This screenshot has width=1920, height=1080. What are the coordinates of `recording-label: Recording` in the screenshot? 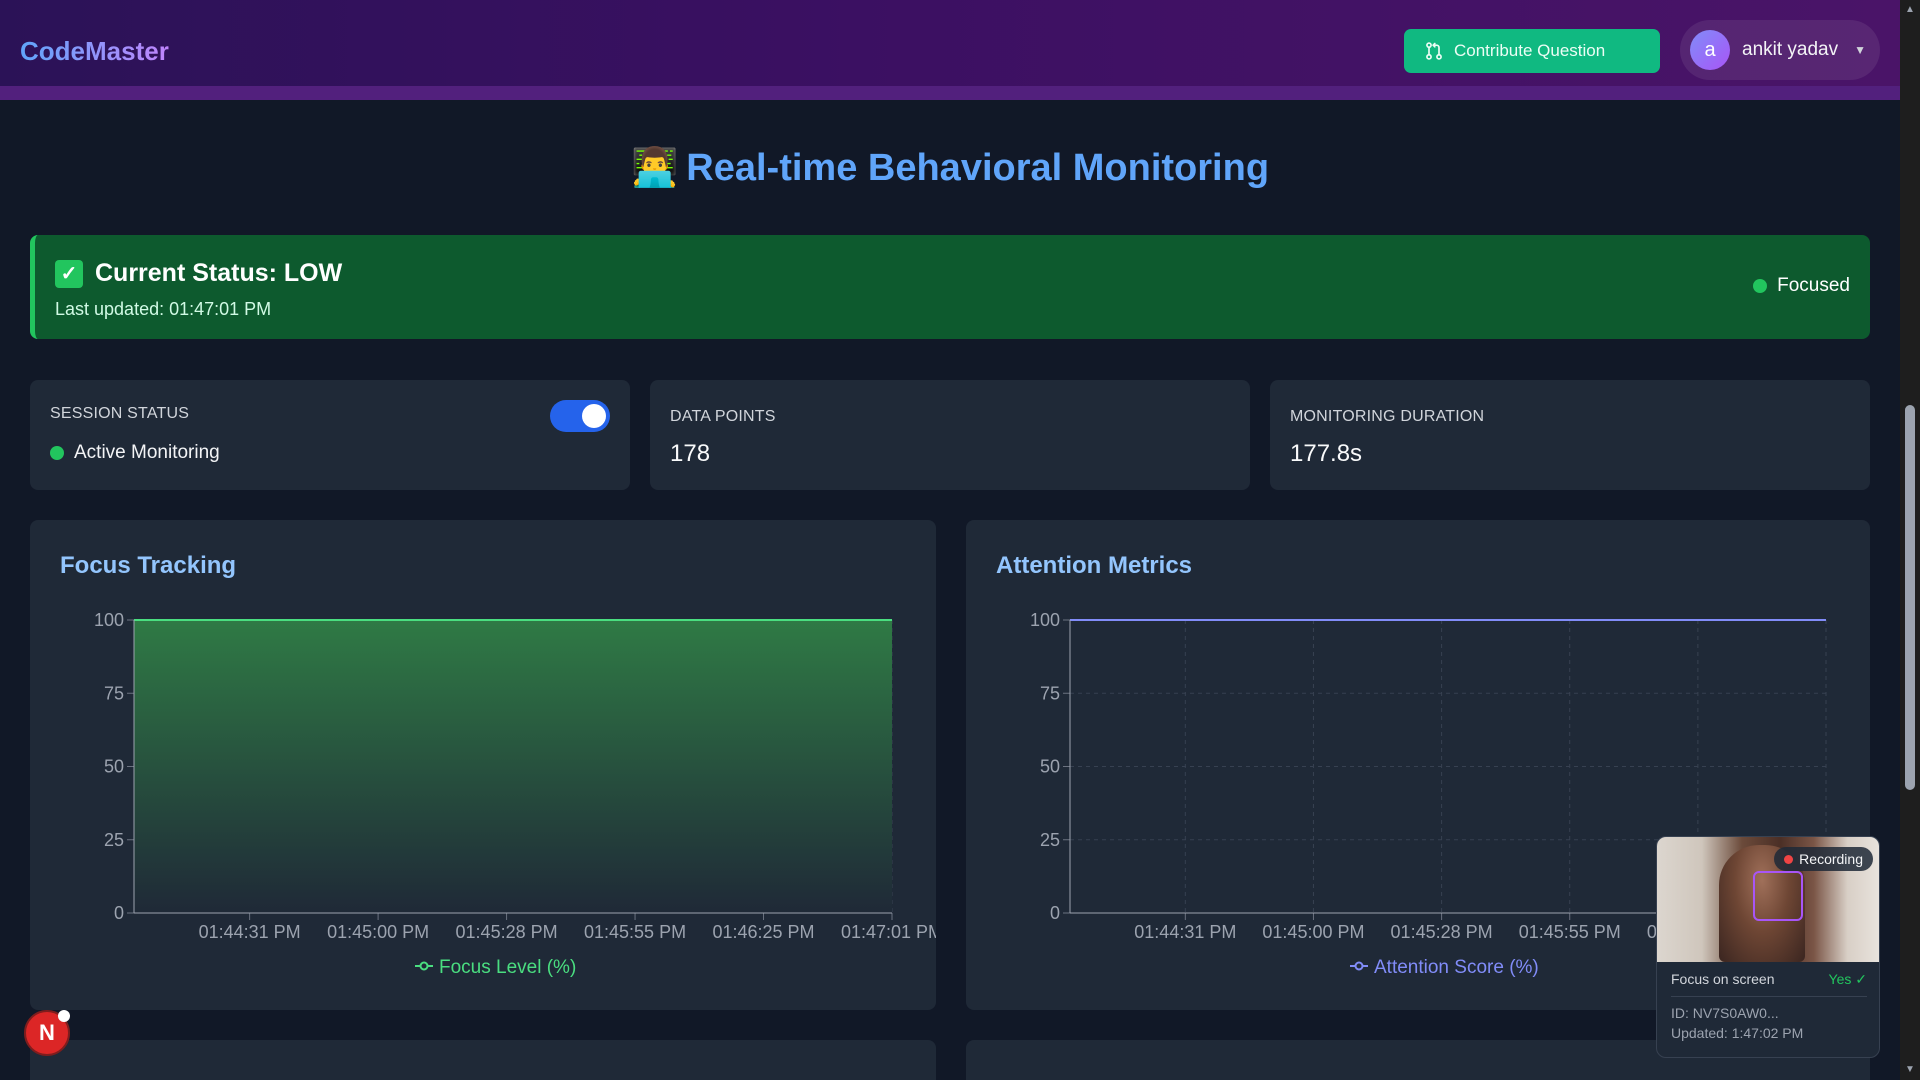 It's located at (1831, 859).